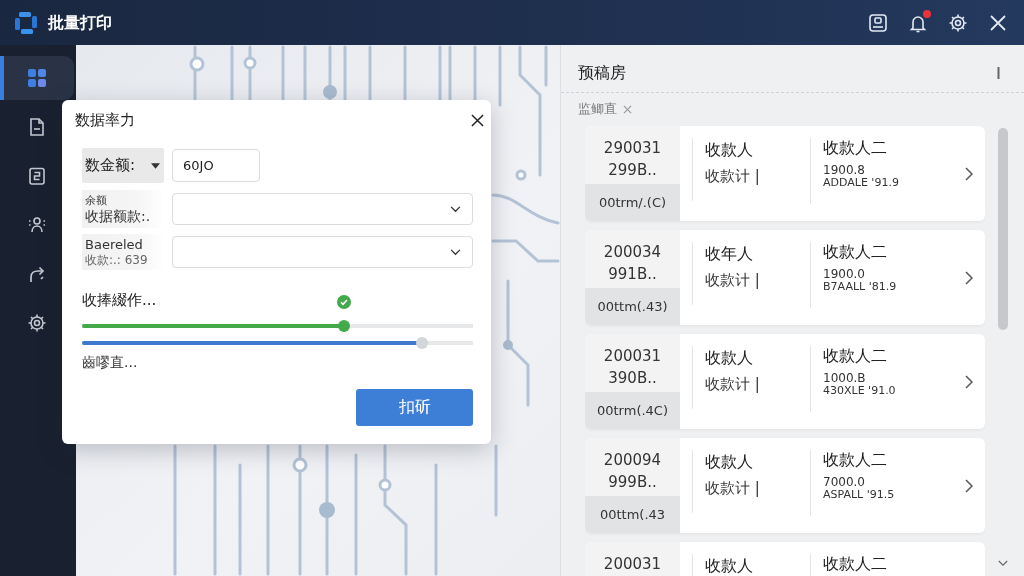  Describe the element at coordinates (859, 495) in the screenshot. I see `reference-code: ASPALL '91.5` at that location.